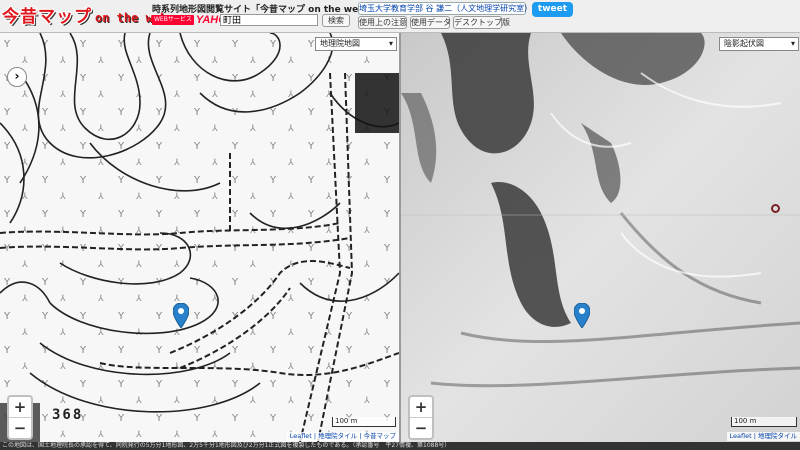  I want to click on right-layer-select: 陰影起伏図 ▾, so click(759, 44).